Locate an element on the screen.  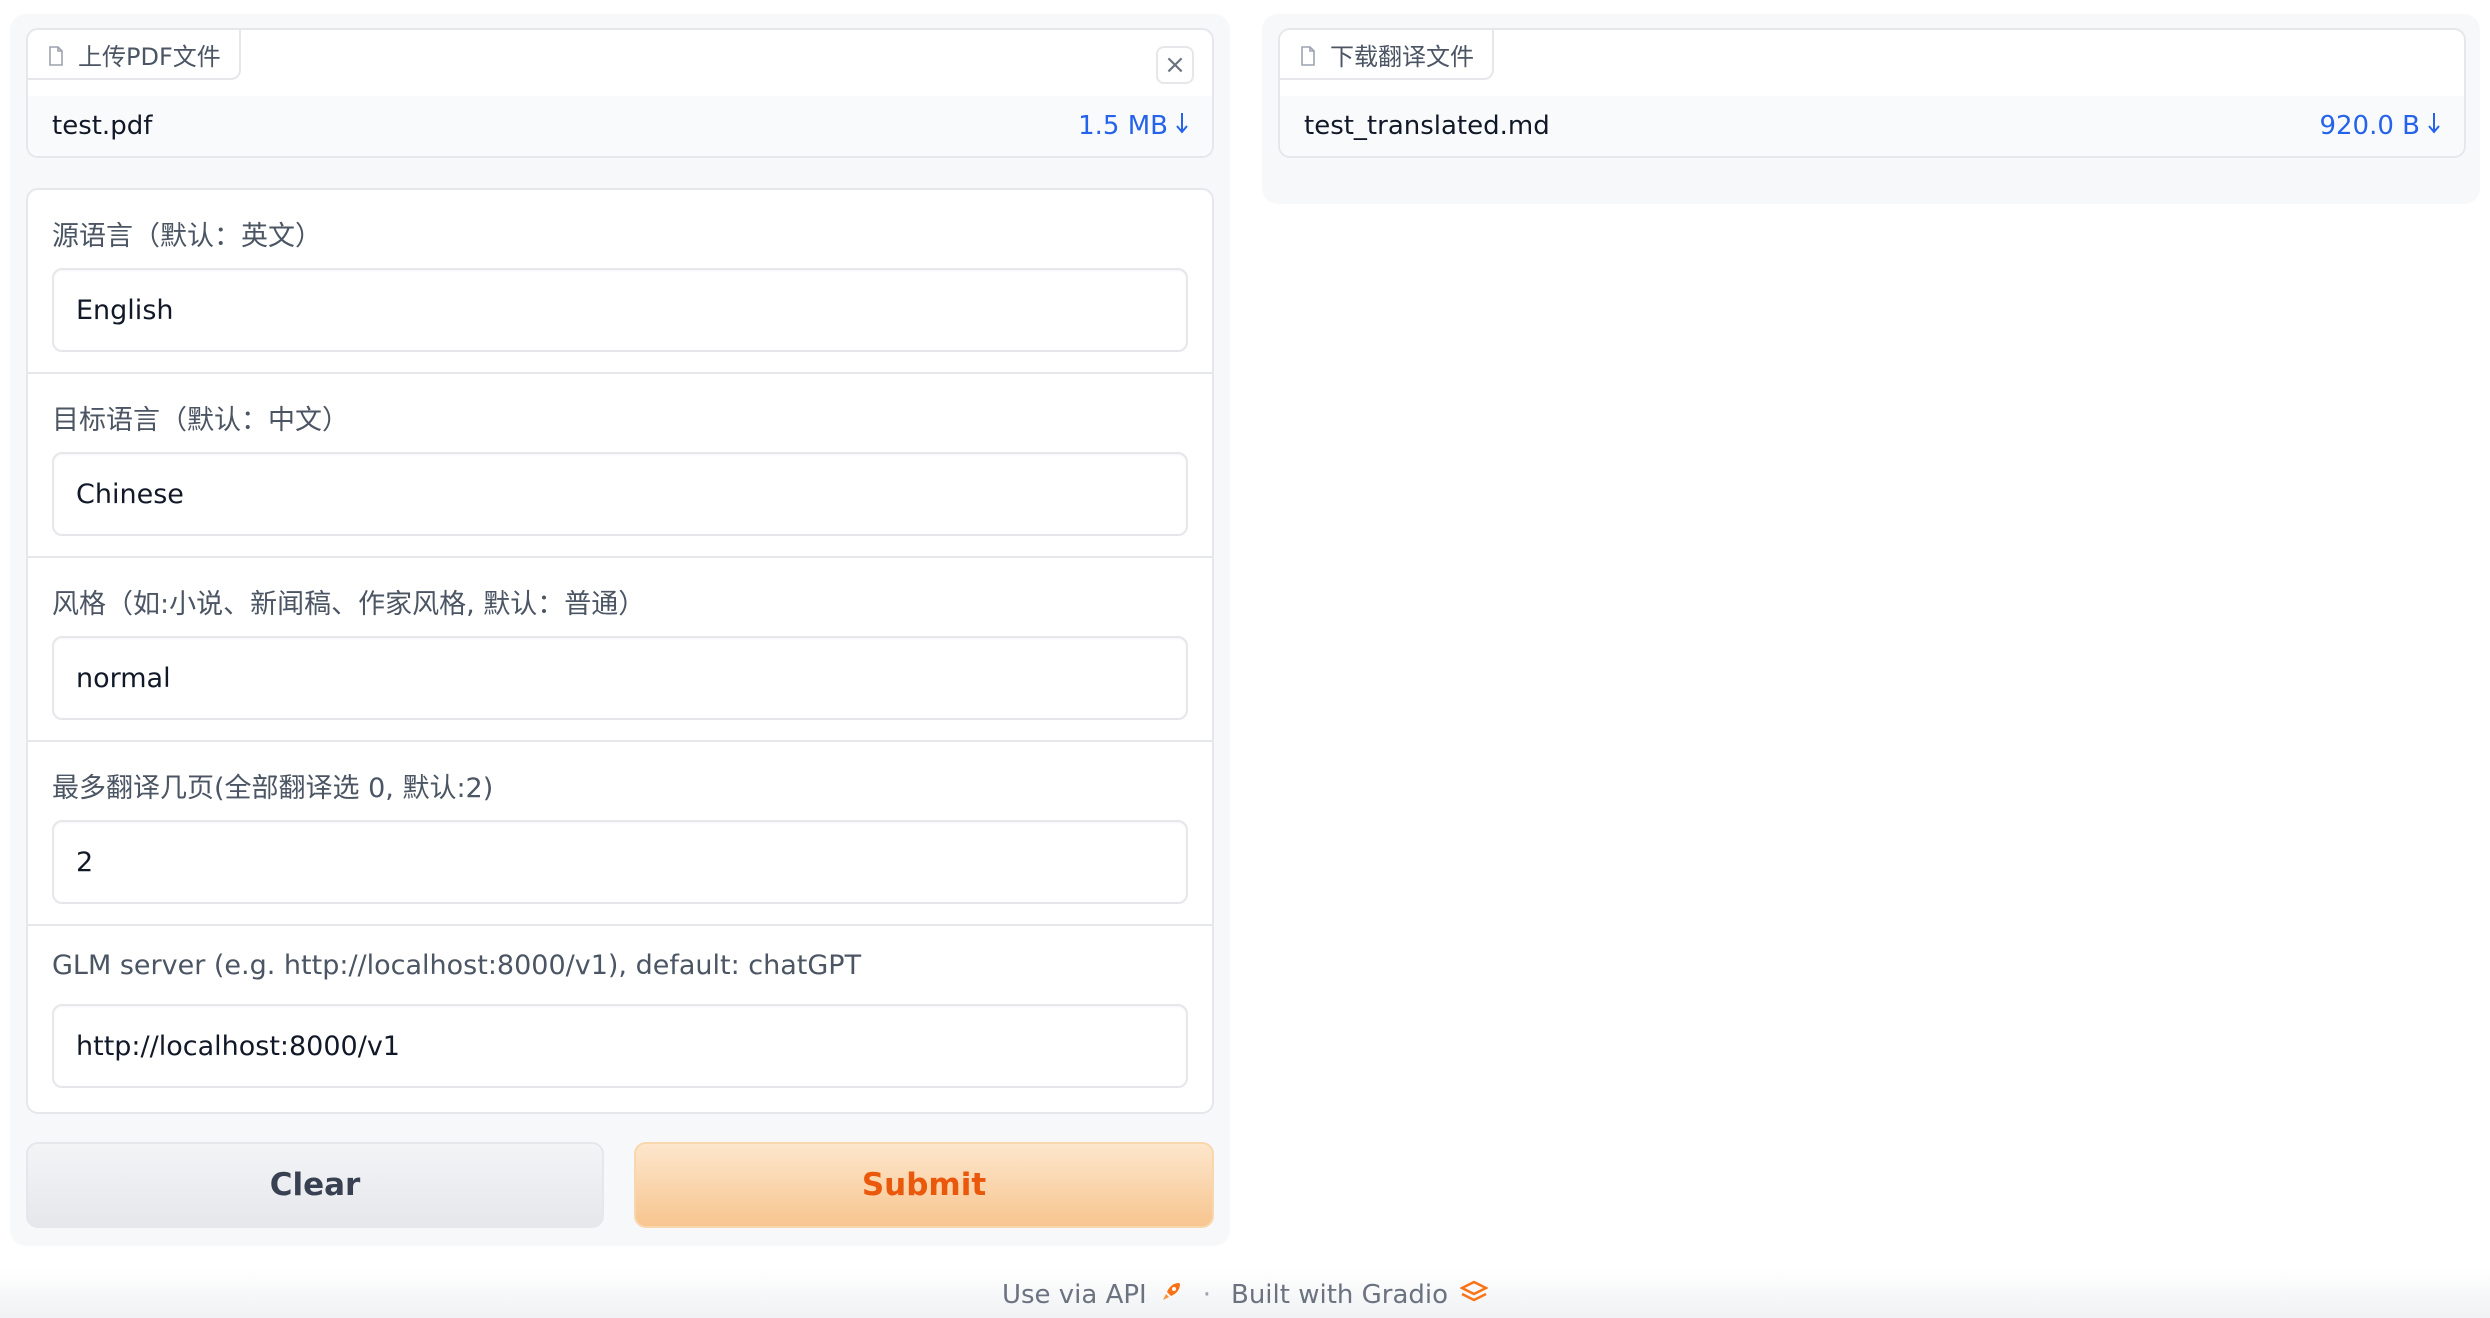
uploaded-file-name: test.pdf is located at coordinates (102, 126).